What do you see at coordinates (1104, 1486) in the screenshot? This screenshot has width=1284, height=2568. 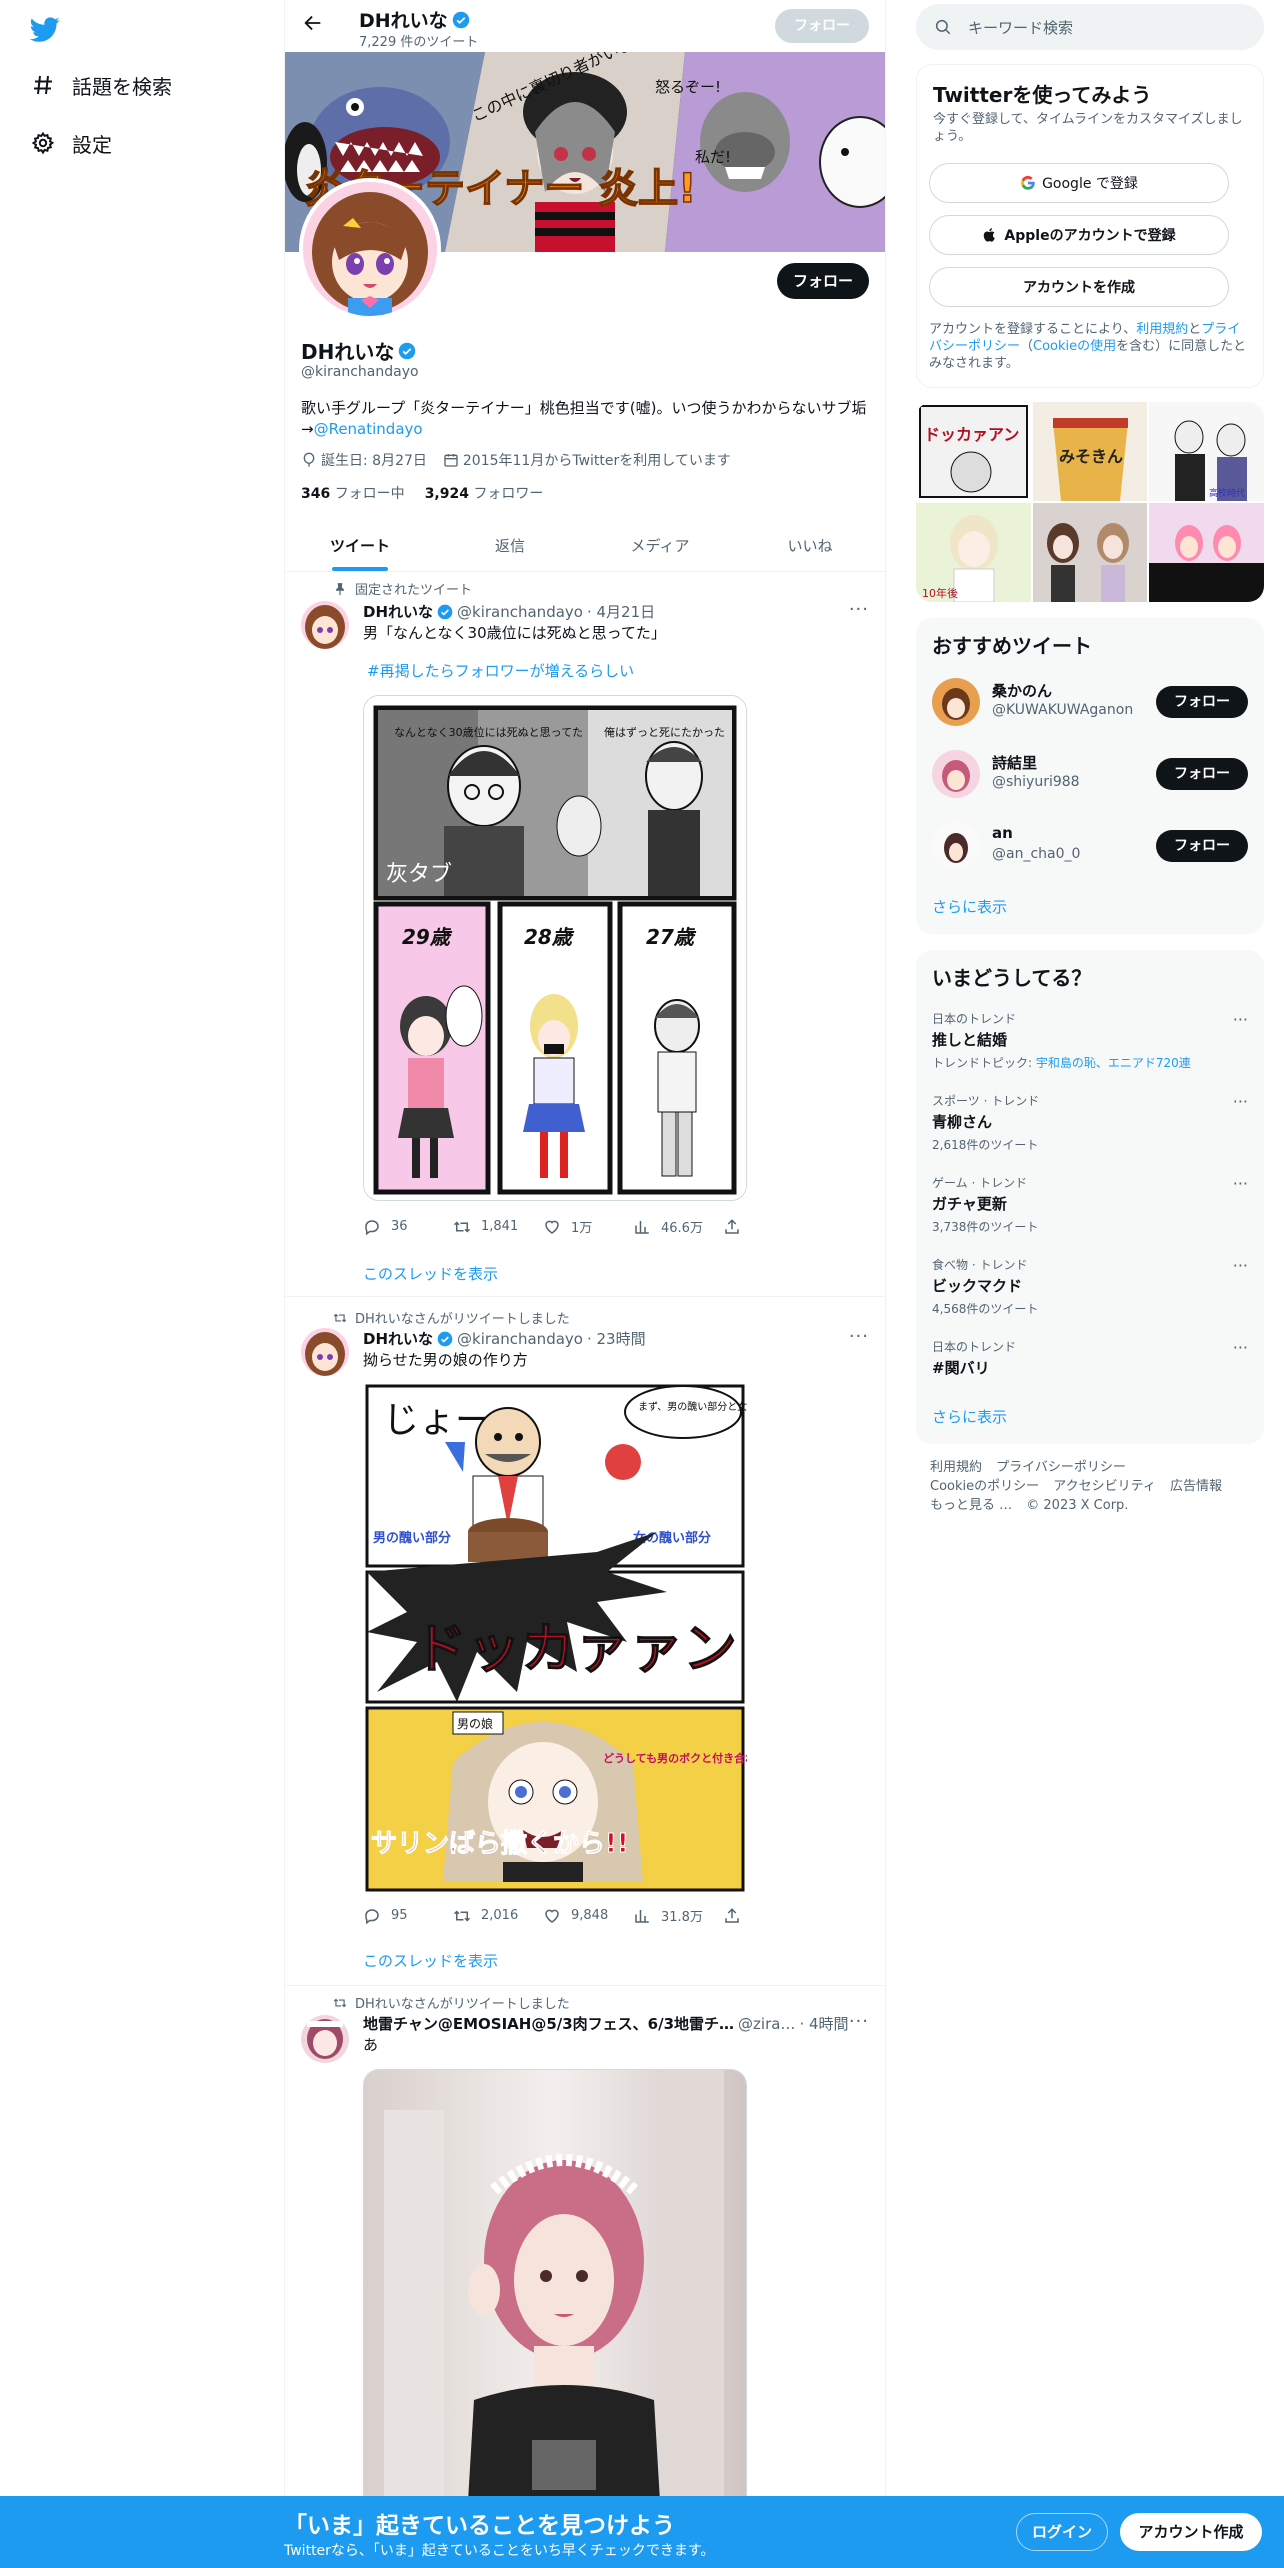 I see `footer-link-accessibility: アクセシビリティ` at bounding box center [1104, 1486].